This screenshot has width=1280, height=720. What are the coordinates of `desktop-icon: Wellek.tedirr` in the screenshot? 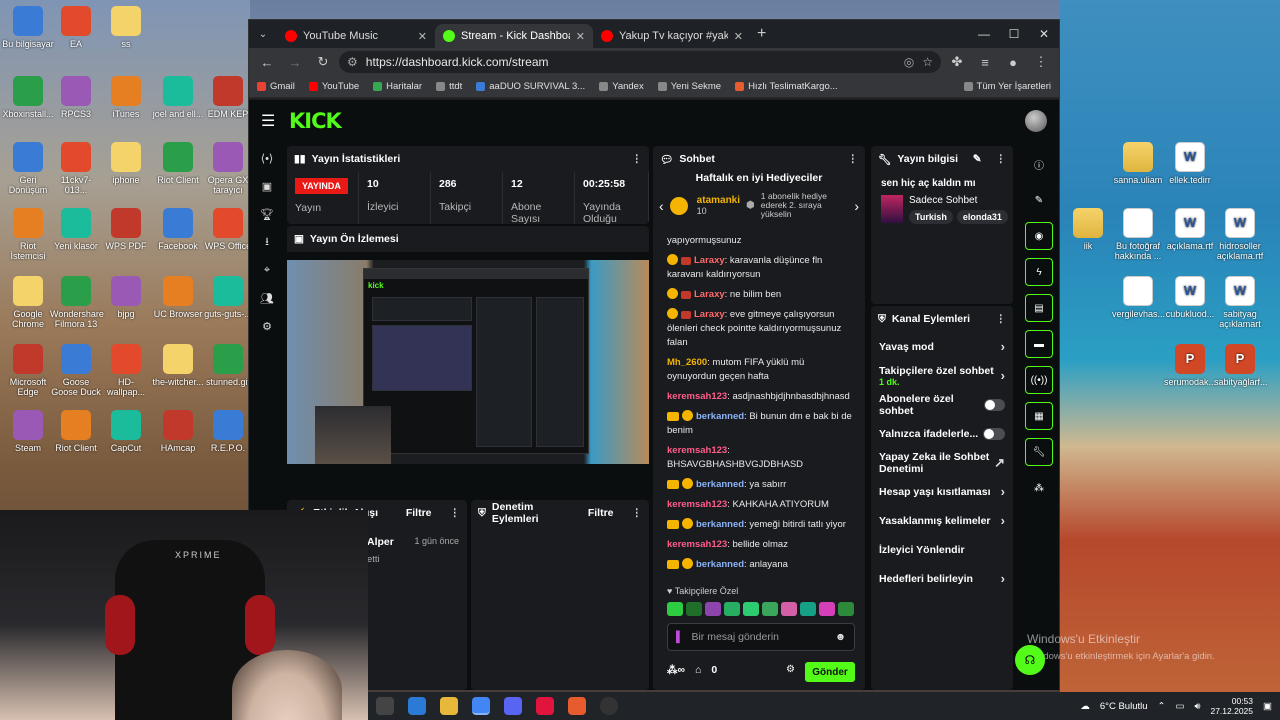 It's located at (1190, 163).